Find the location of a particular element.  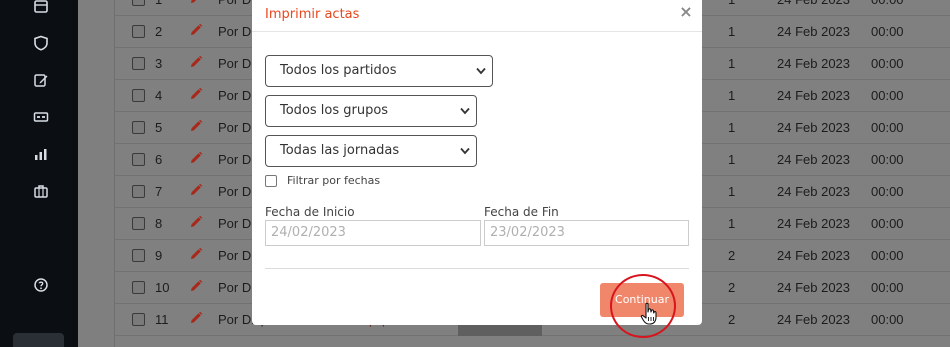

filter-by-dates-label: Filtrar por fechas is located at coordinates (334, 180).